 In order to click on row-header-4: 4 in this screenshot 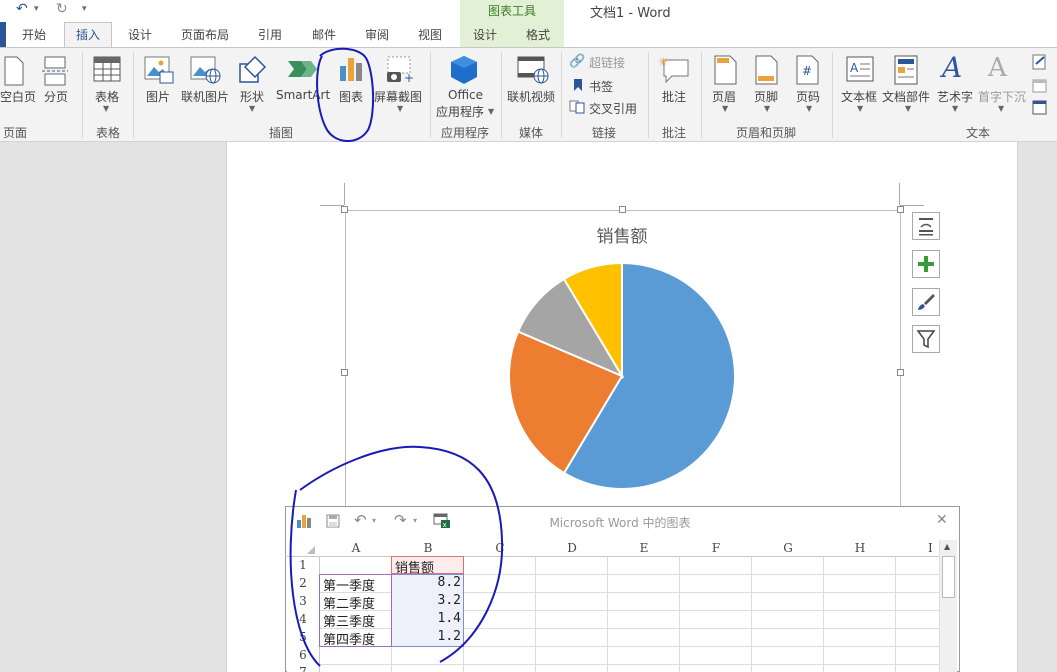, I will do `click(303, 619)`.